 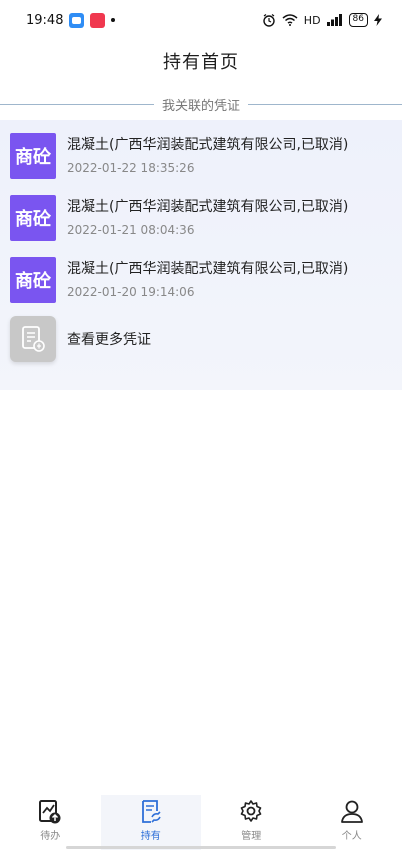 I want to click on gear-icon, so click(x=251, y=811).